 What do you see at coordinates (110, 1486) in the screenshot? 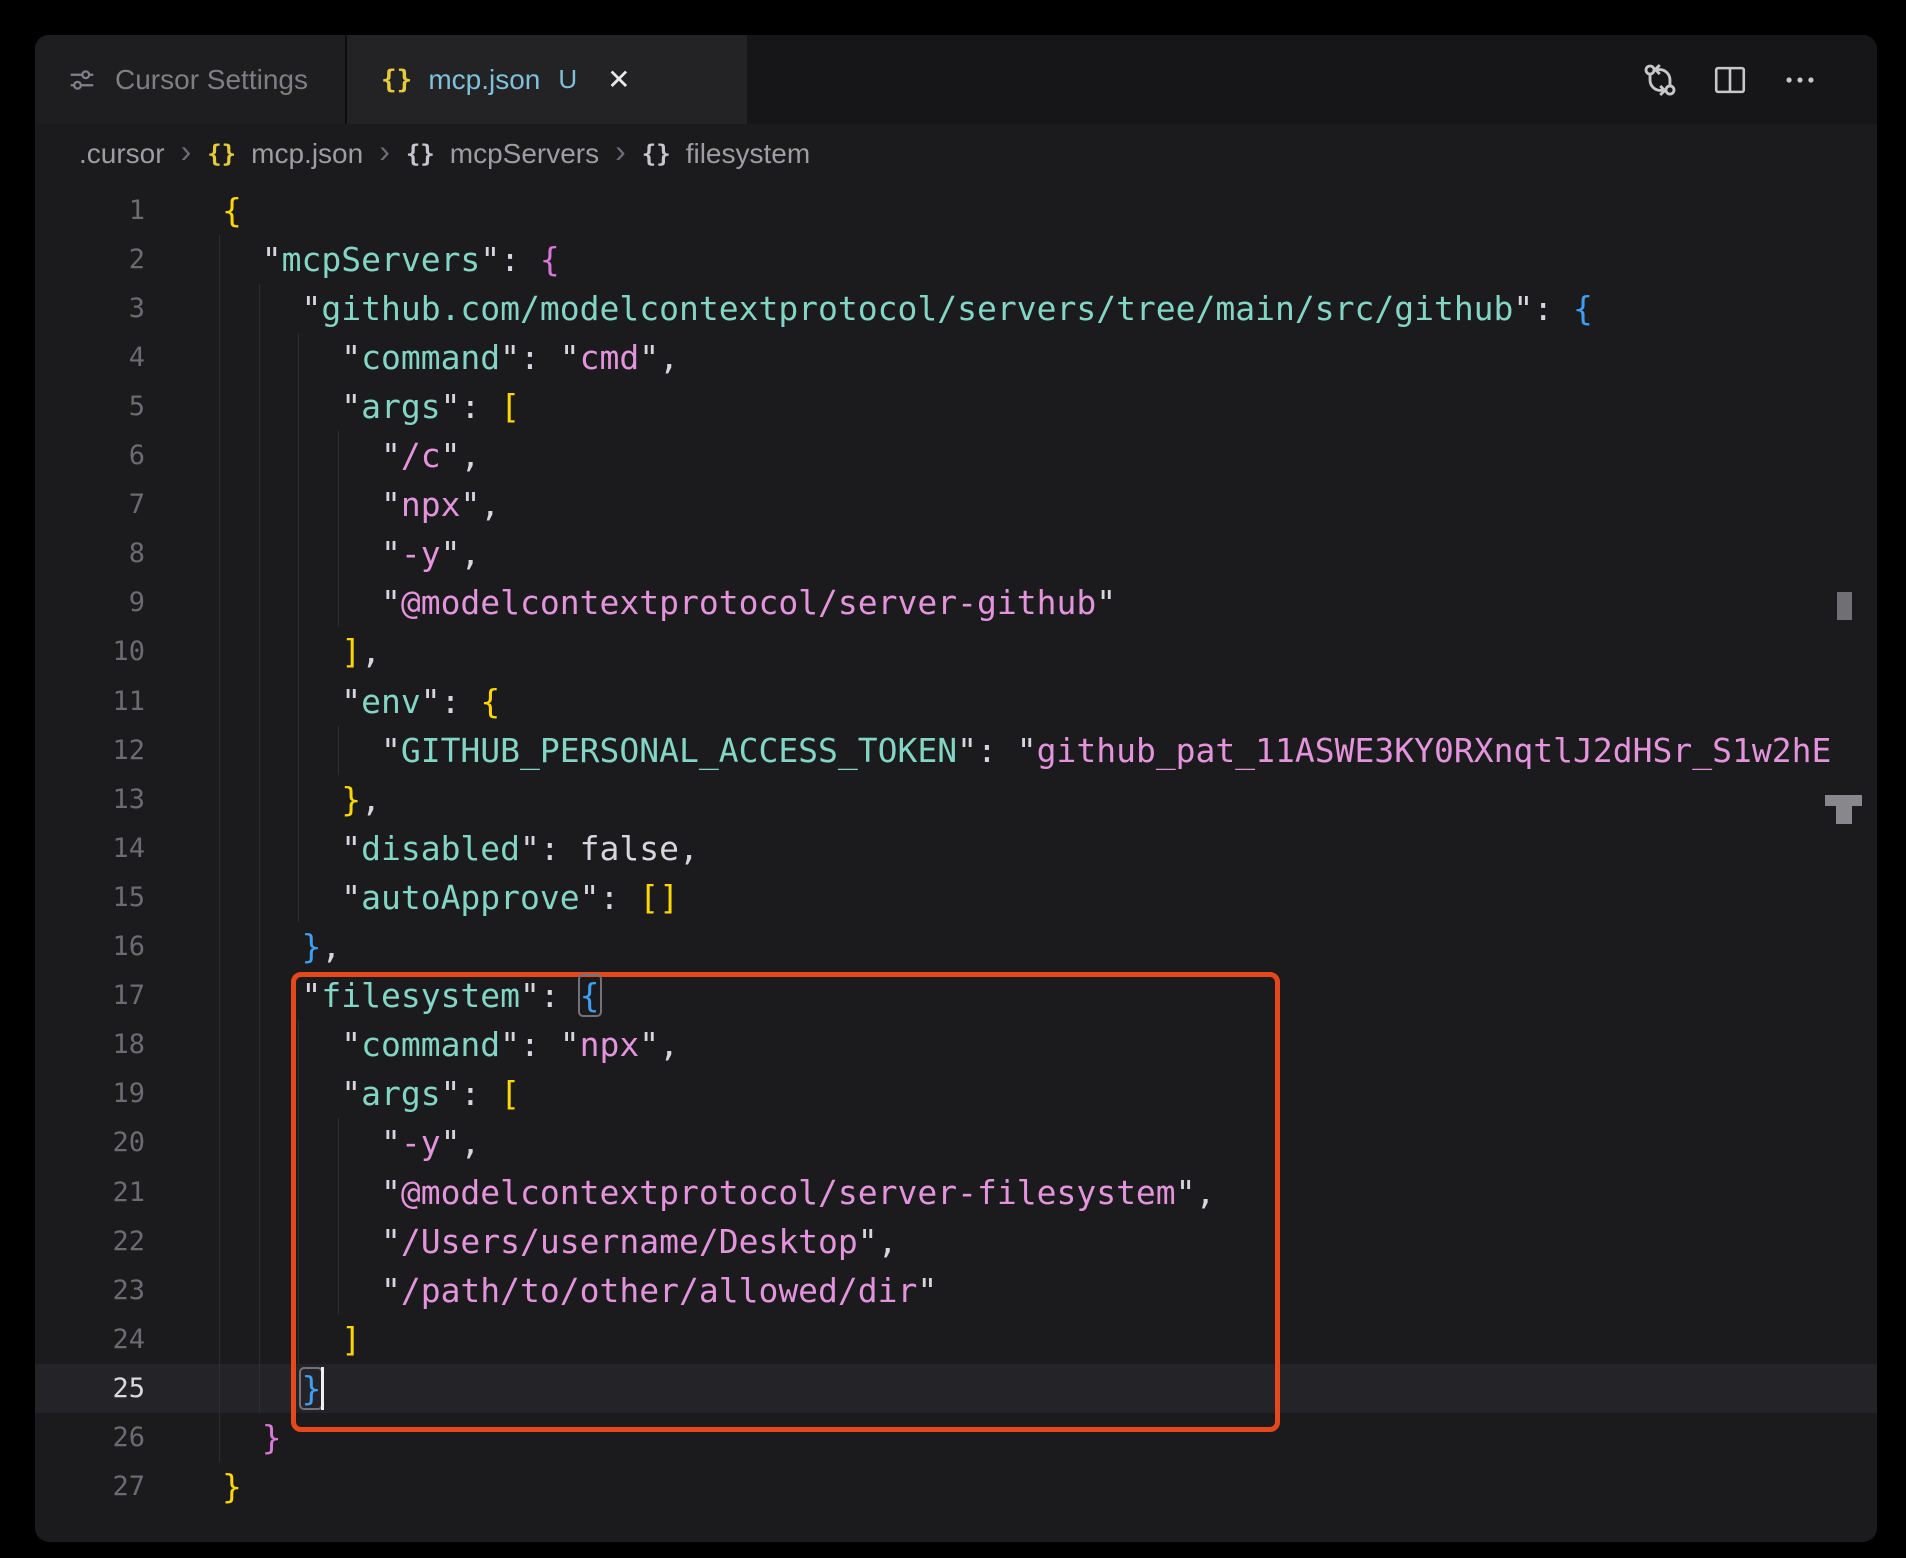
I see `line-number: 27` at bounding box center [110, 1486].